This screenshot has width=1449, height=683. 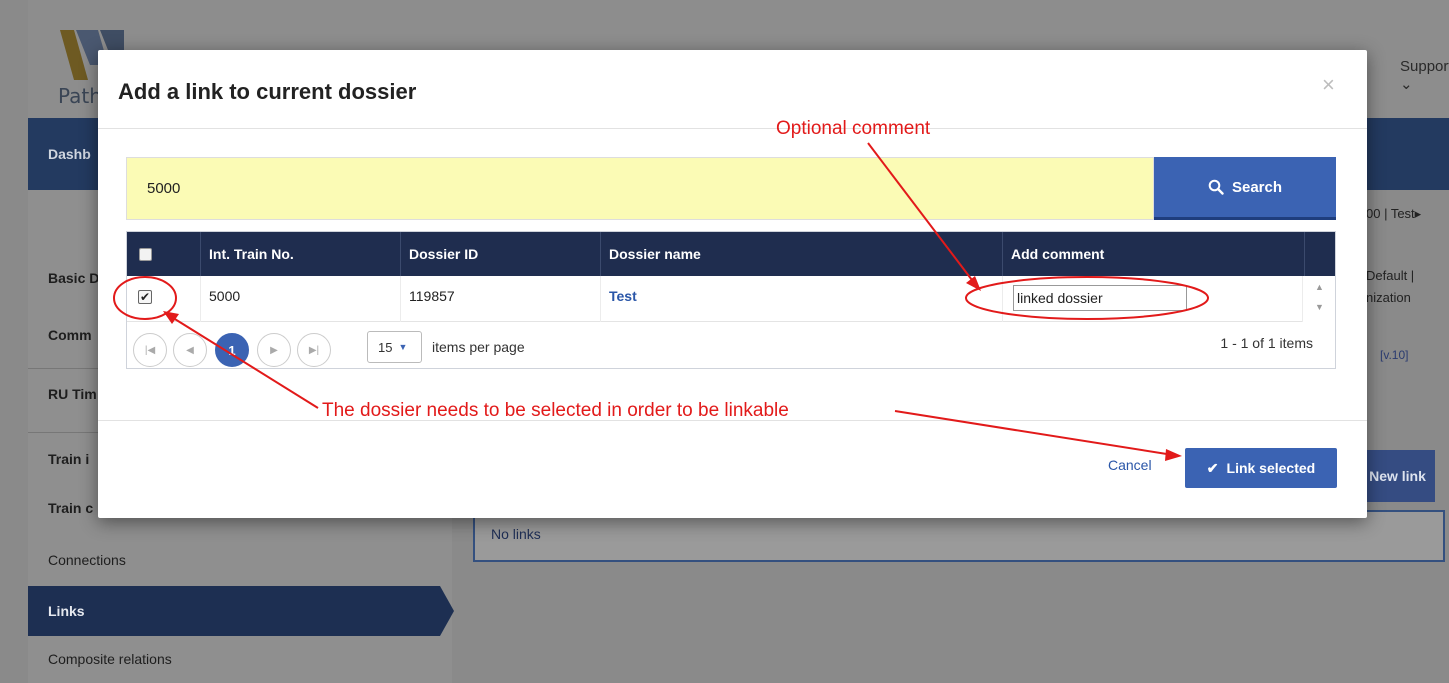 What do you see at coordinates (1154, 254) in the screenshot?
I see `column-header-add-comment: Add comment` at bounding box center [1154, 254].